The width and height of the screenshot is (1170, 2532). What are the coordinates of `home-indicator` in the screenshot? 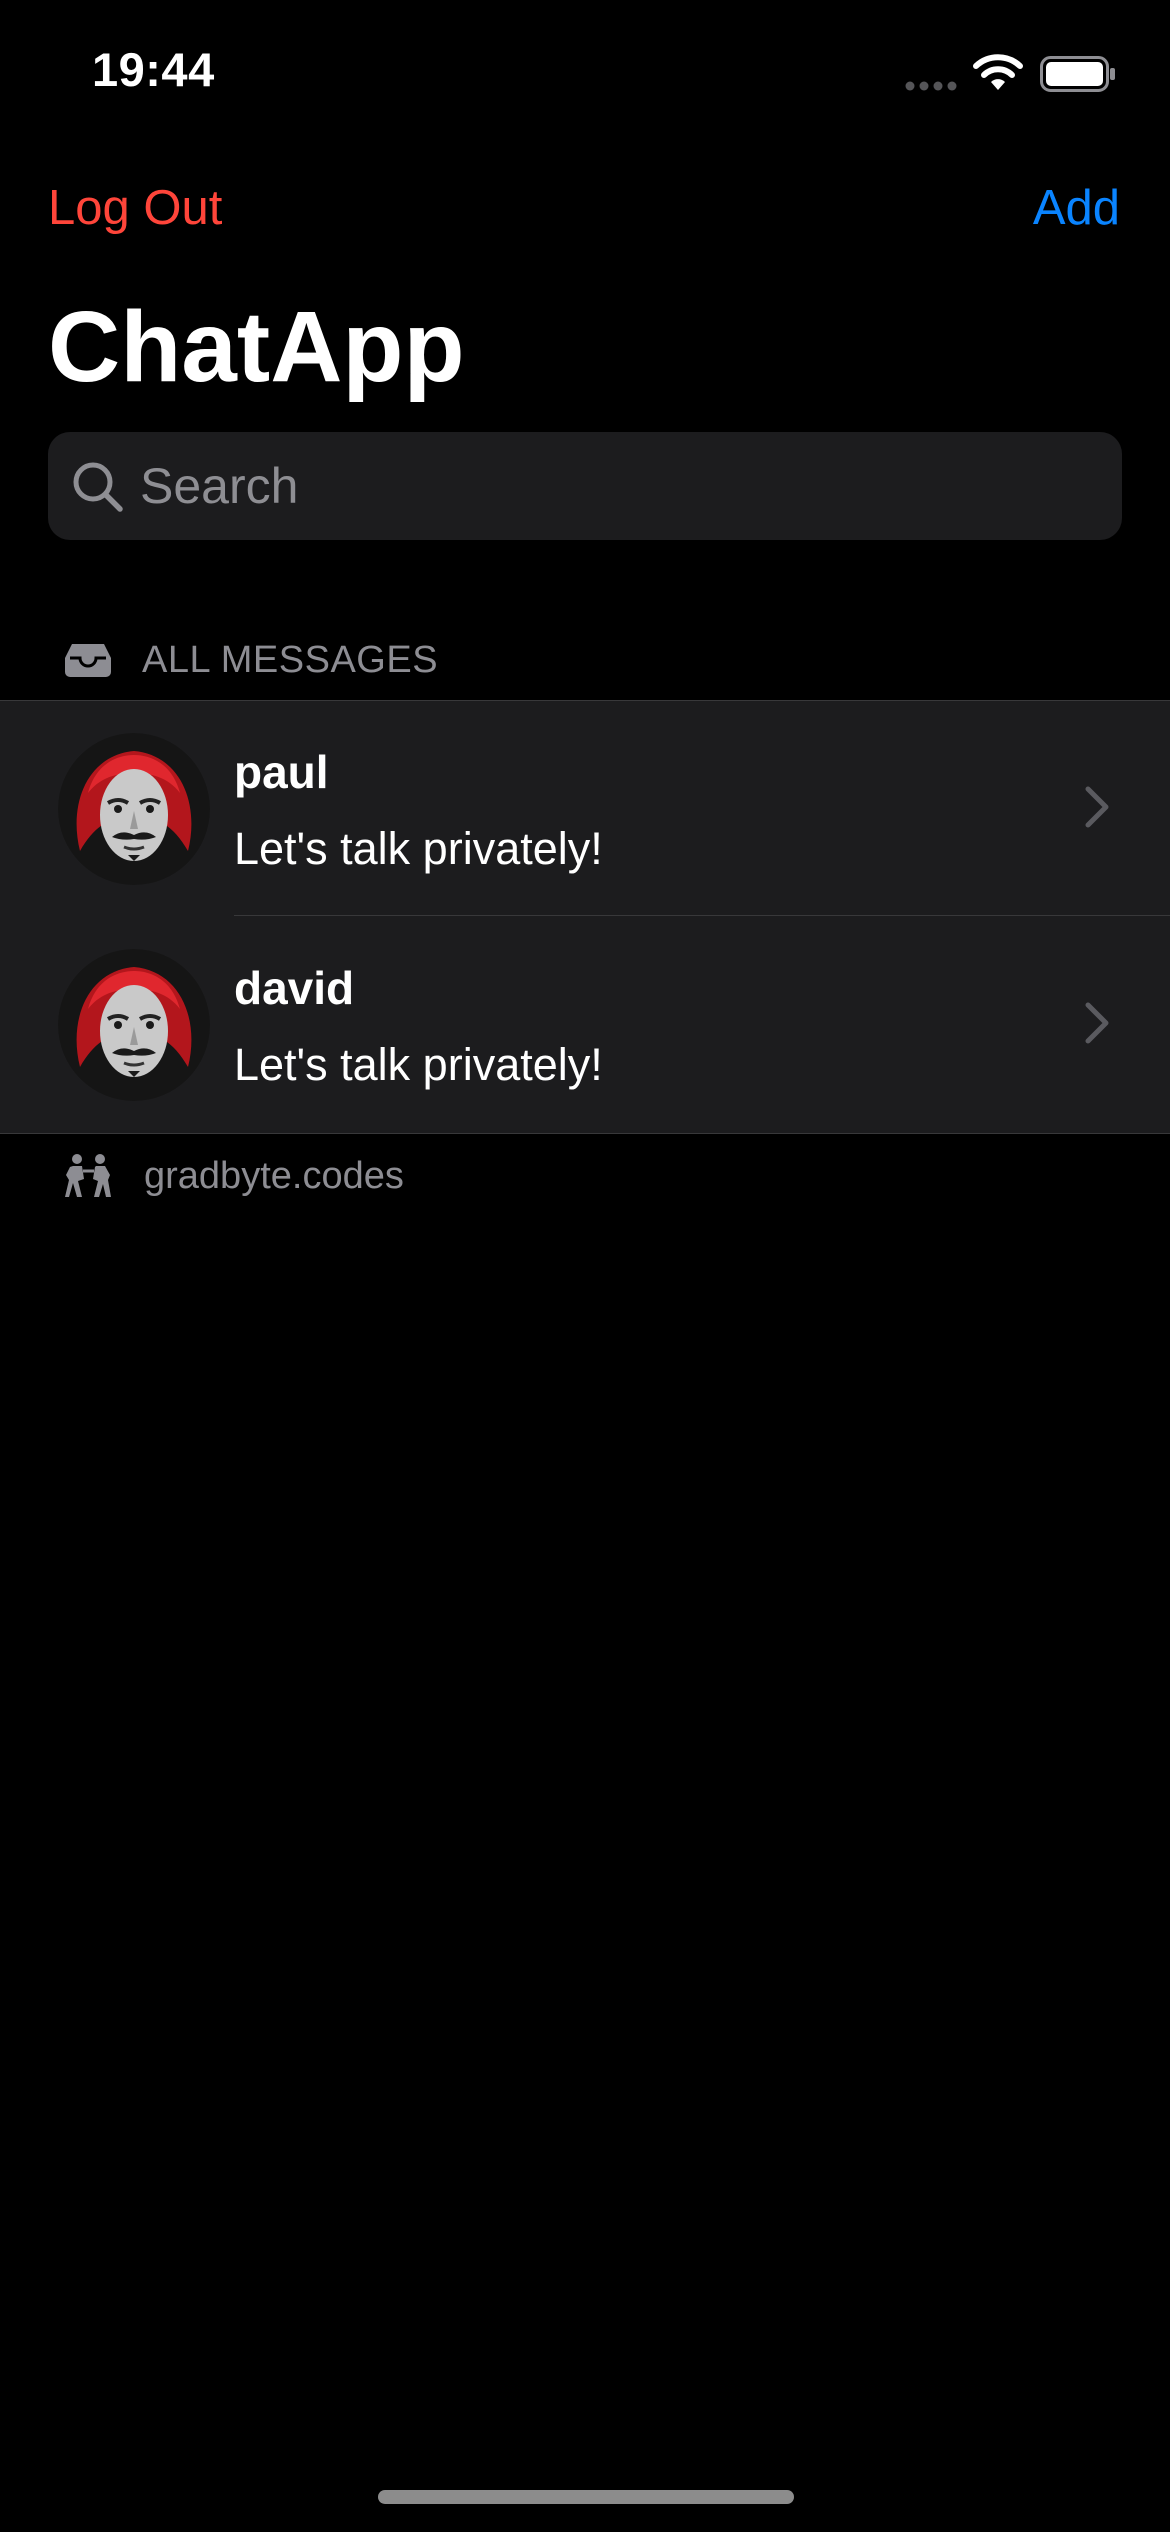 It's located at (586, 2497).